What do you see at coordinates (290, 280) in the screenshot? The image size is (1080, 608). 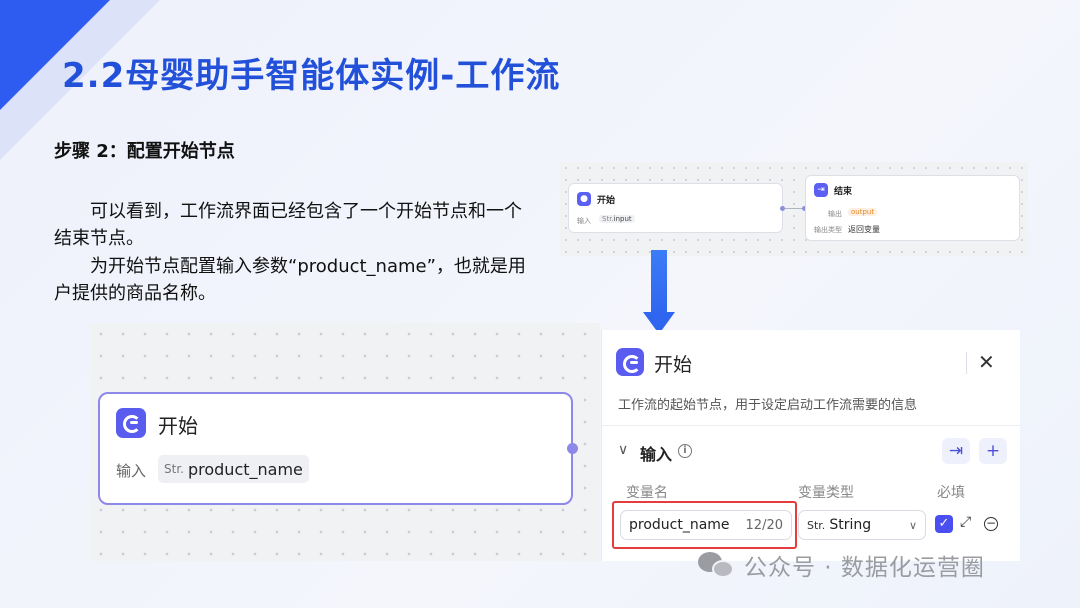 I see `paragraph-2: 为开始节点配置输入参数“product_name”，也就是用户提供的商品名称。` at bounding box center [290, 280].